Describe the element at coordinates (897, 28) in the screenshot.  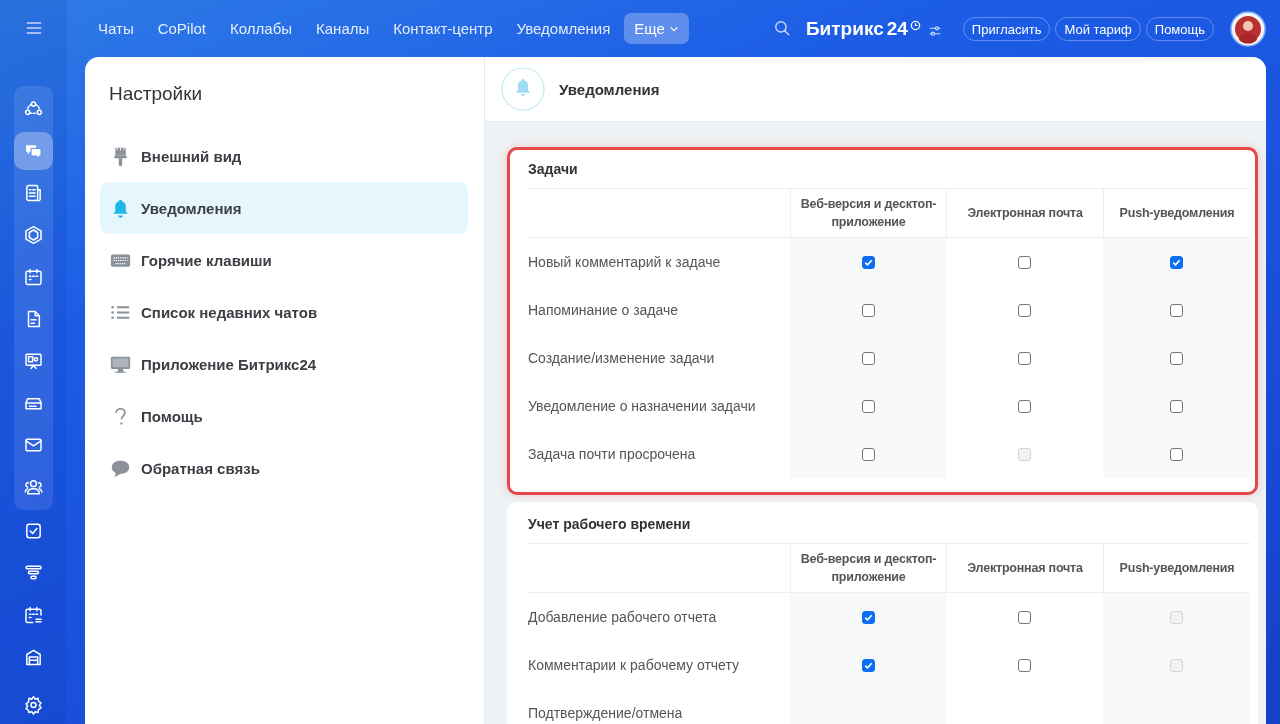
I see `logo-number: 24` at that location.